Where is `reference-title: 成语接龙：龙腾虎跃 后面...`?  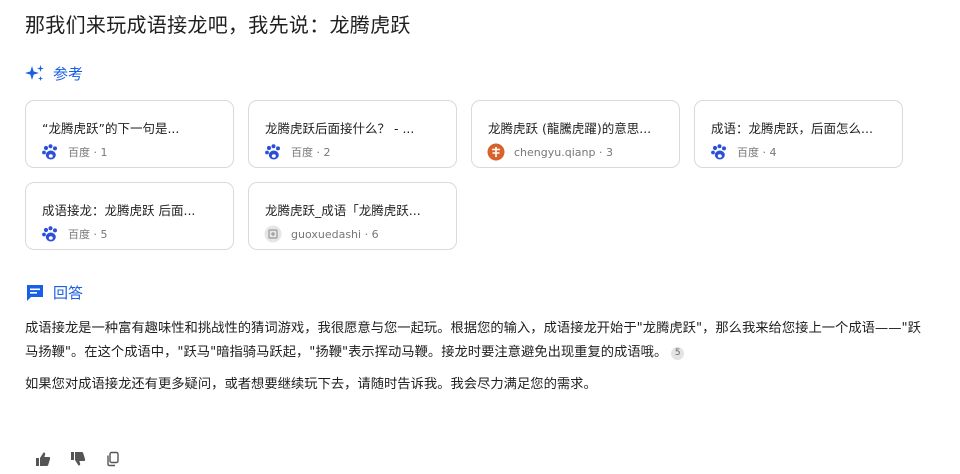
reference-title: 成语接龙：龙腾虎跃 后面... is located at coordinates (119, 210).